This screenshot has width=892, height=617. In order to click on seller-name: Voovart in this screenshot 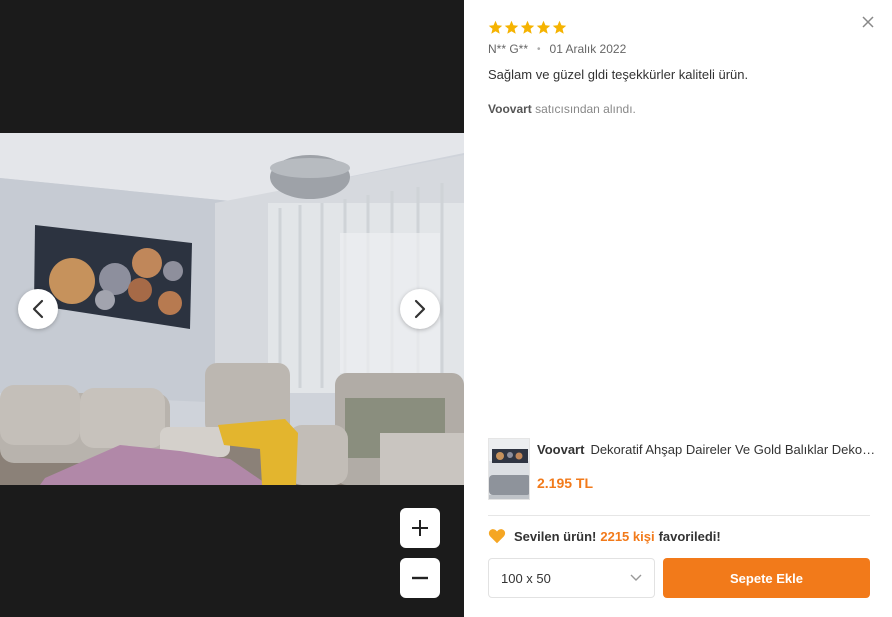, I will do `click(510, 109)`.